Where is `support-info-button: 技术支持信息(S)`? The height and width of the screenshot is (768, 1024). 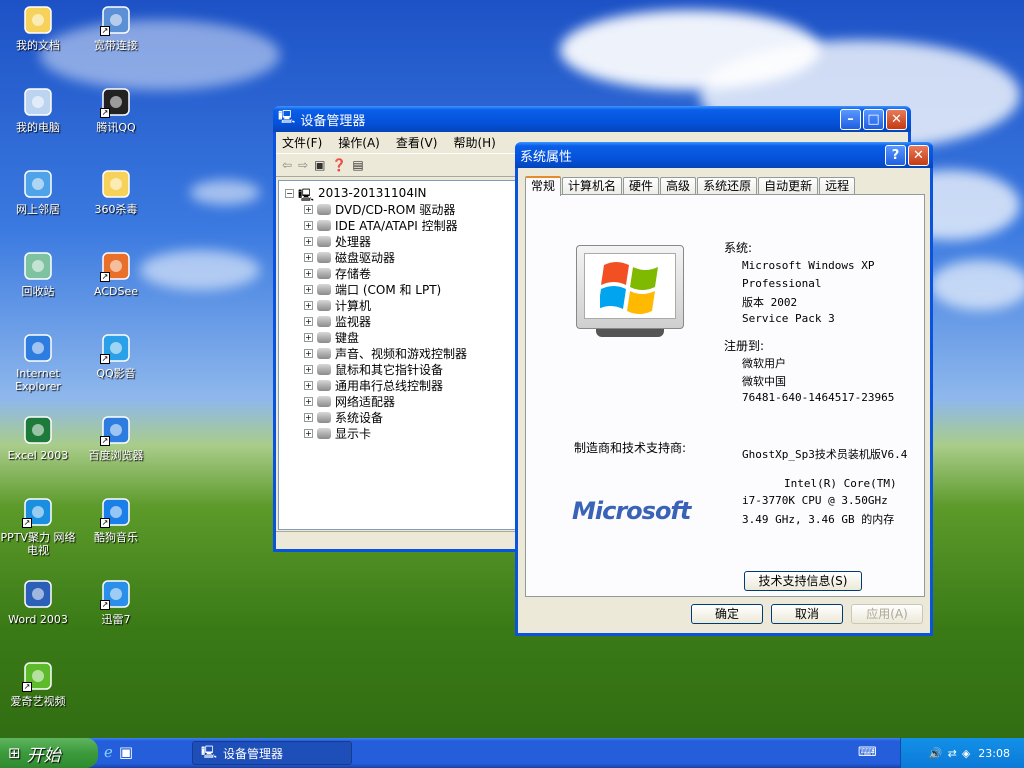
support-info-button: 技术支持信息(S) is located at coordinates (803, 581).